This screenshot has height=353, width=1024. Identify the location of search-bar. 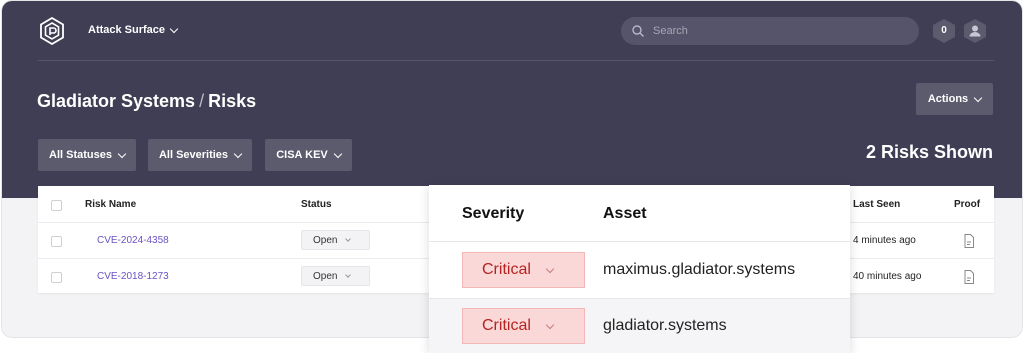
(770, 31).